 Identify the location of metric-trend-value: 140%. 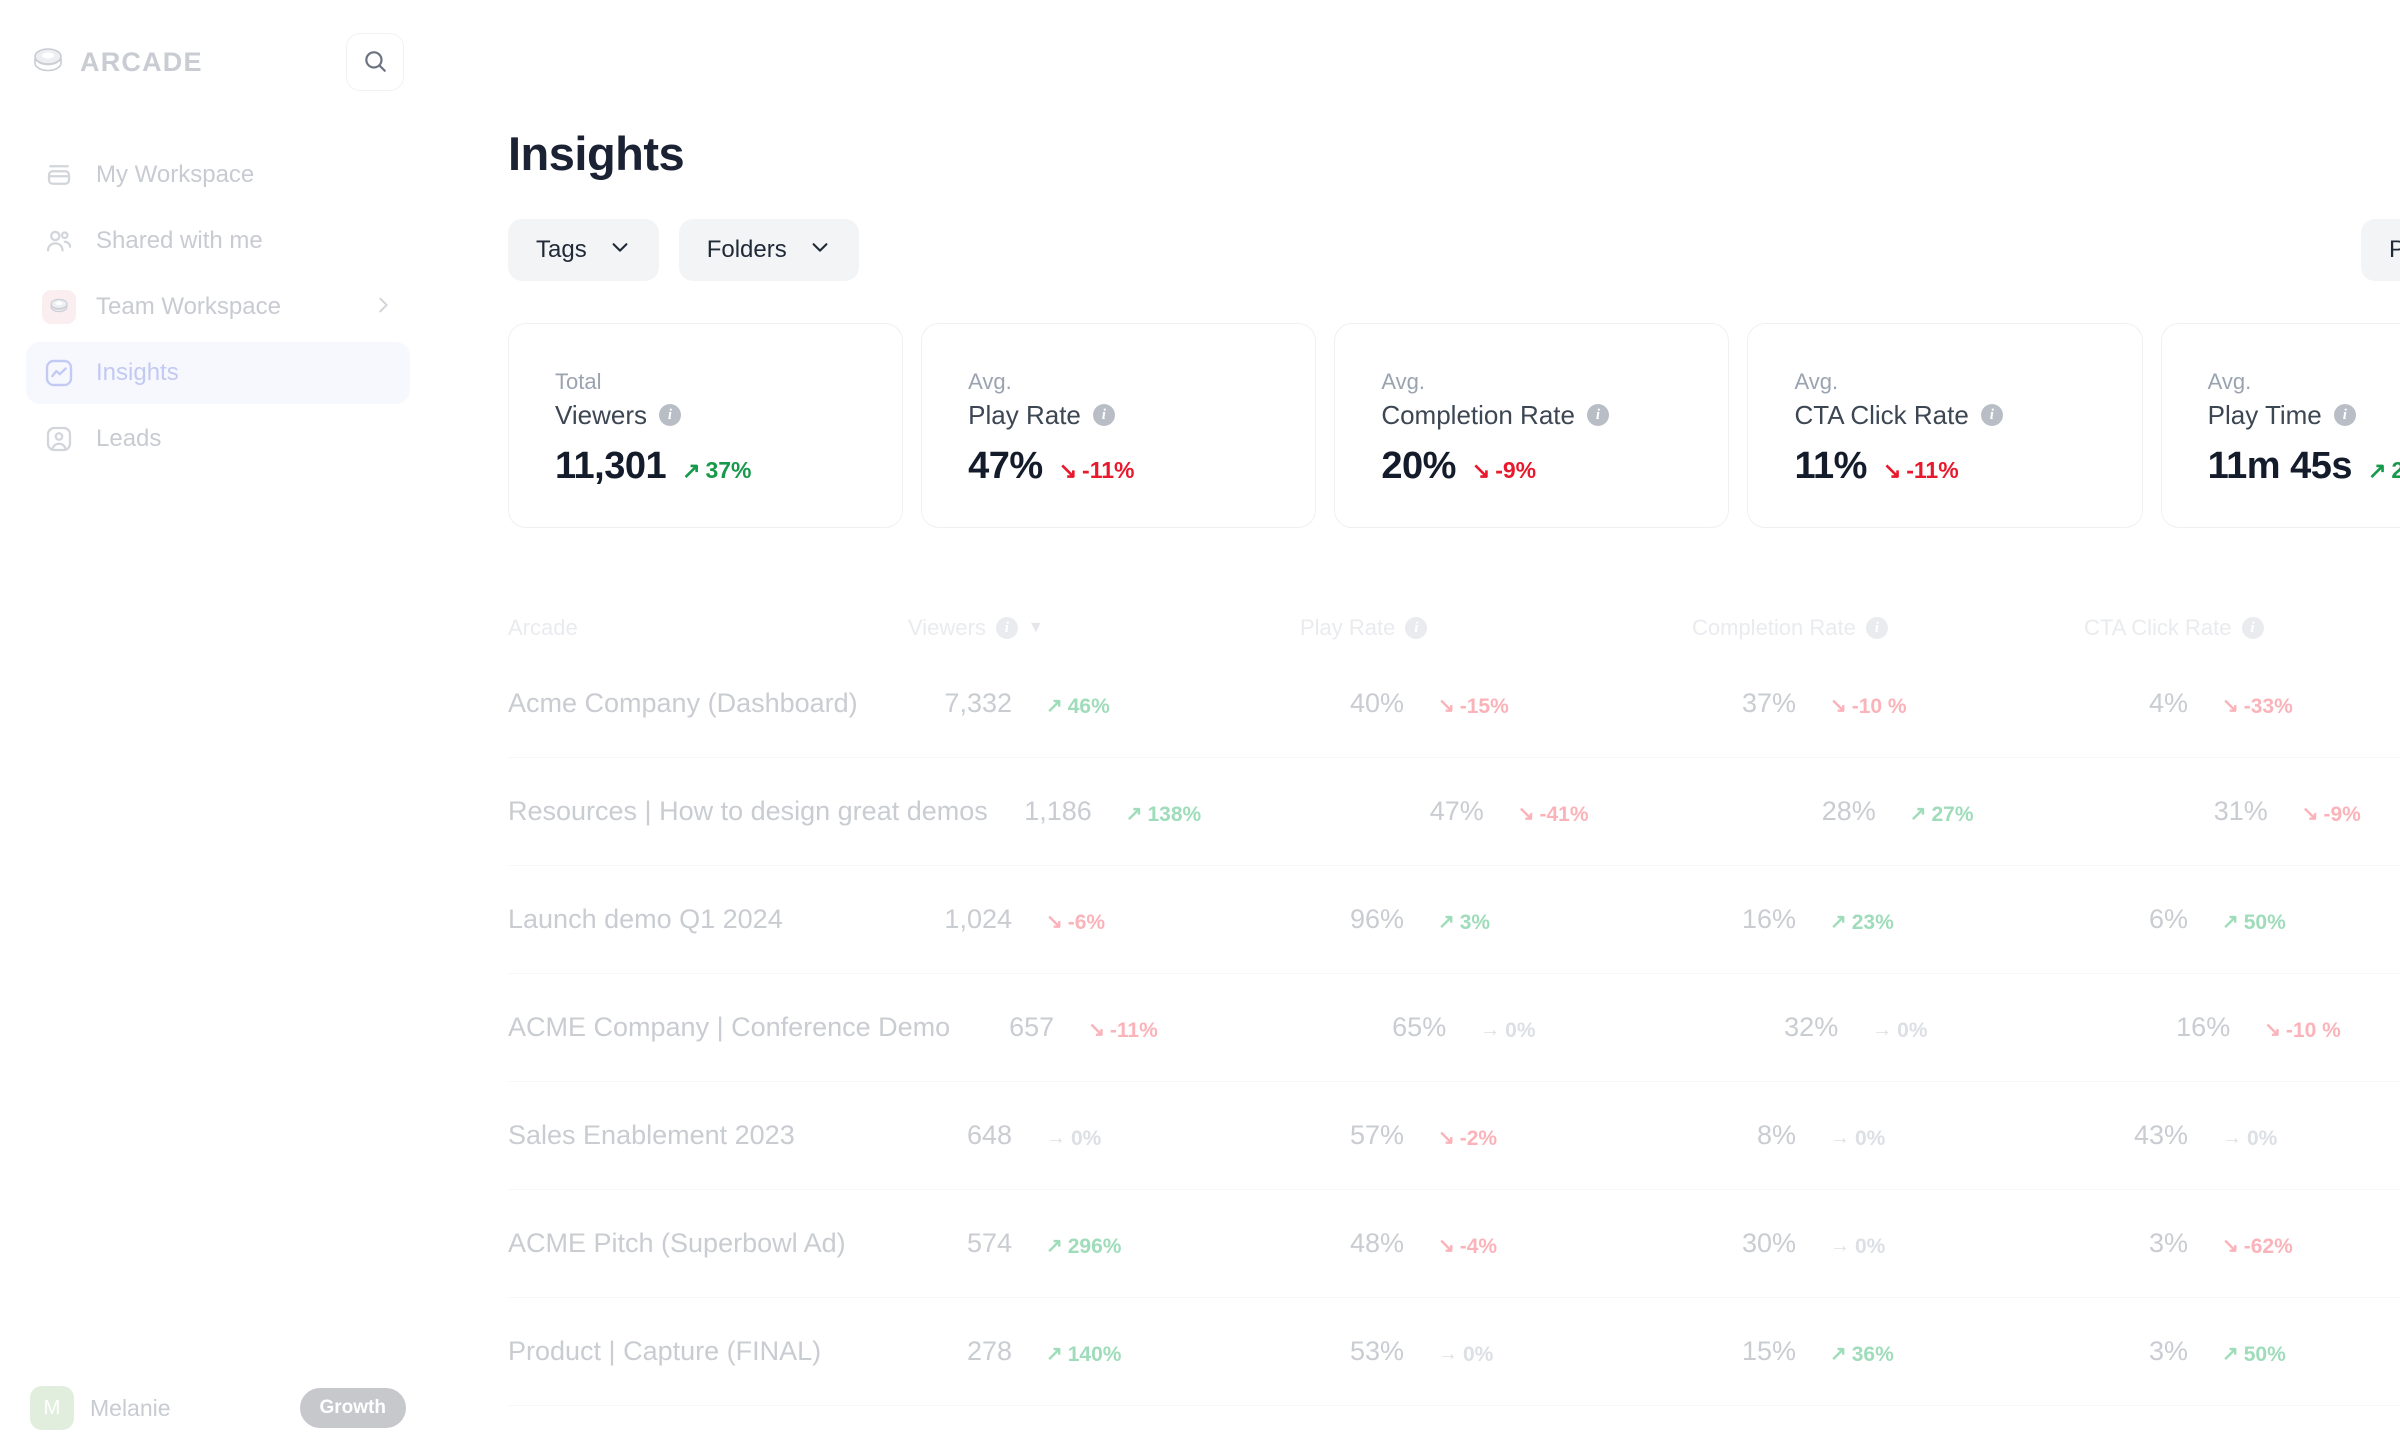
(1094, 1354).